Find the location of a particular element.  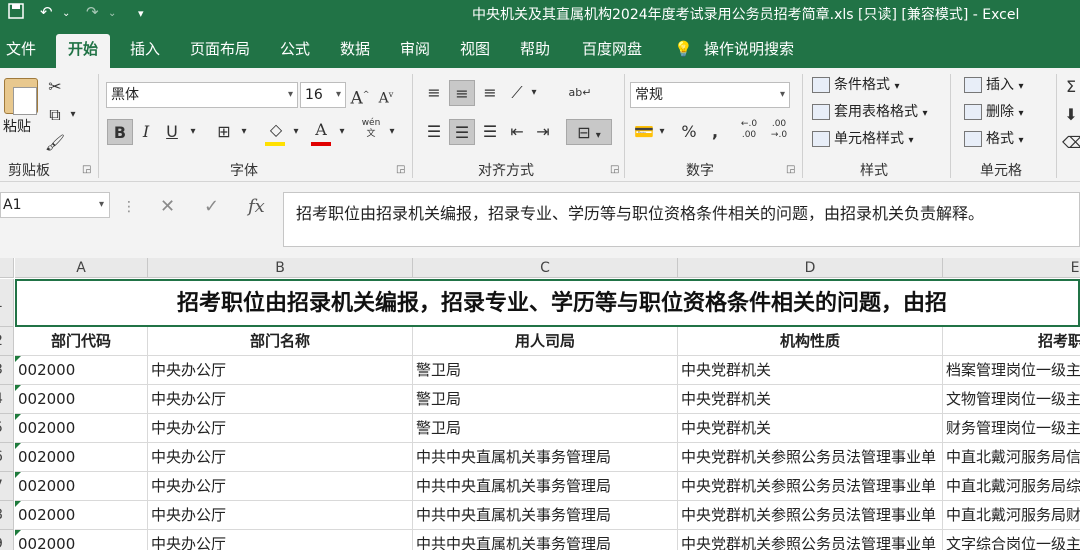

number-launcher-icon: ◲ is located at coordinates (790, 169).